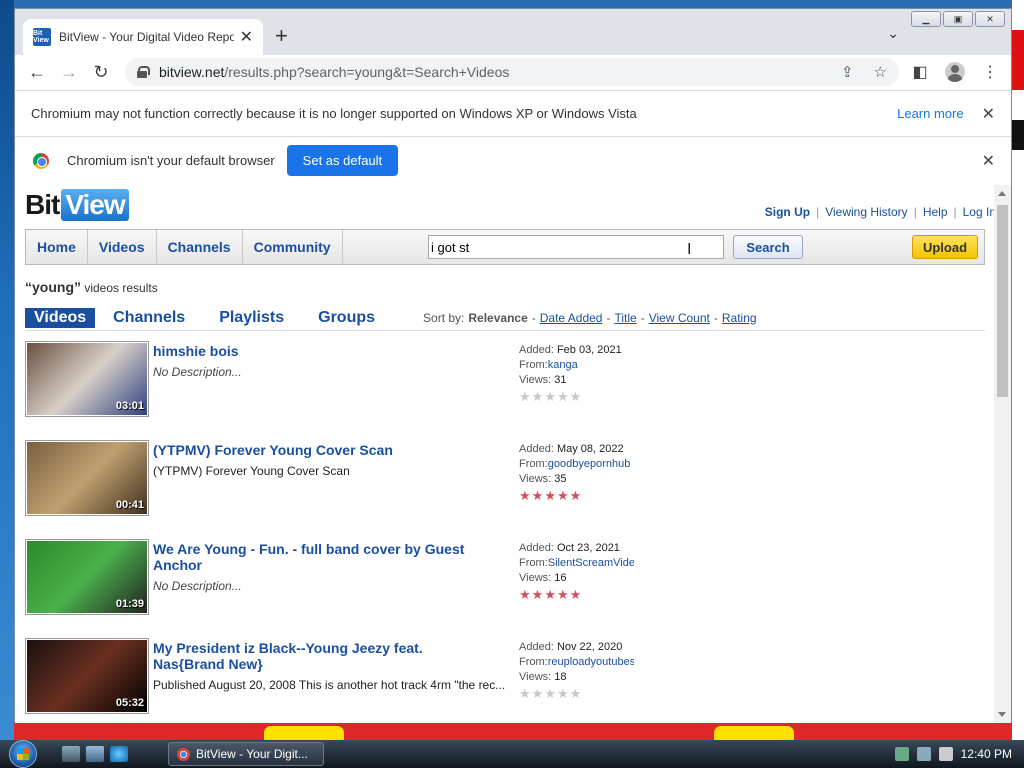 The height and width of the screenshot is (768, 1024). What do you see at coordinates (119, 754) in the screenshot?
I see `internet-explorer-icon` at bounding box center [119, 754].